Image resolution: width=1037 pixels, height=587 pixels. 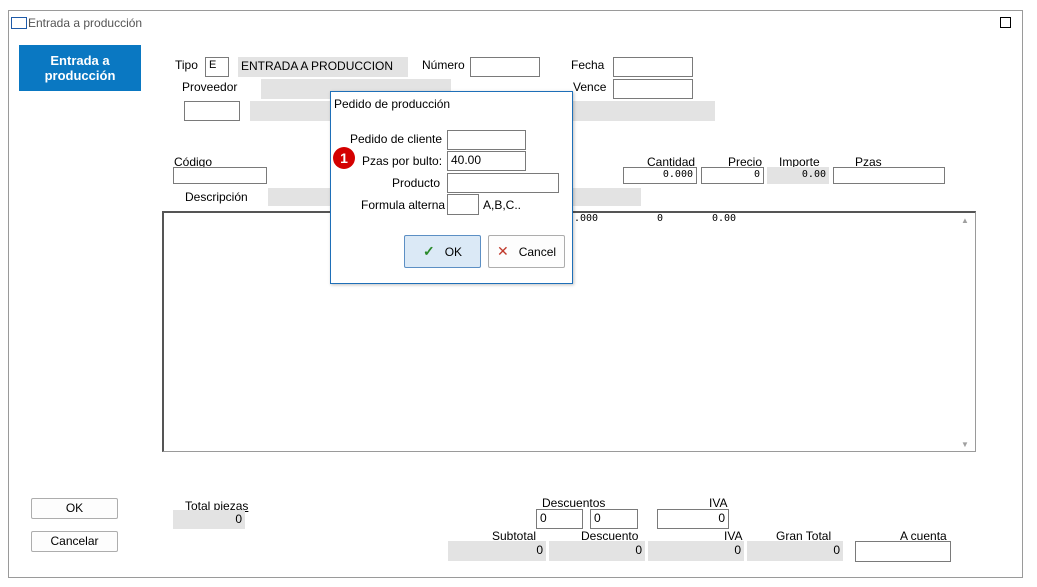 What do you see at coordinates (486, 161) in the screenshot?
I see `pzas-bulto-input: 40.00` at bounding box center [486, 161].